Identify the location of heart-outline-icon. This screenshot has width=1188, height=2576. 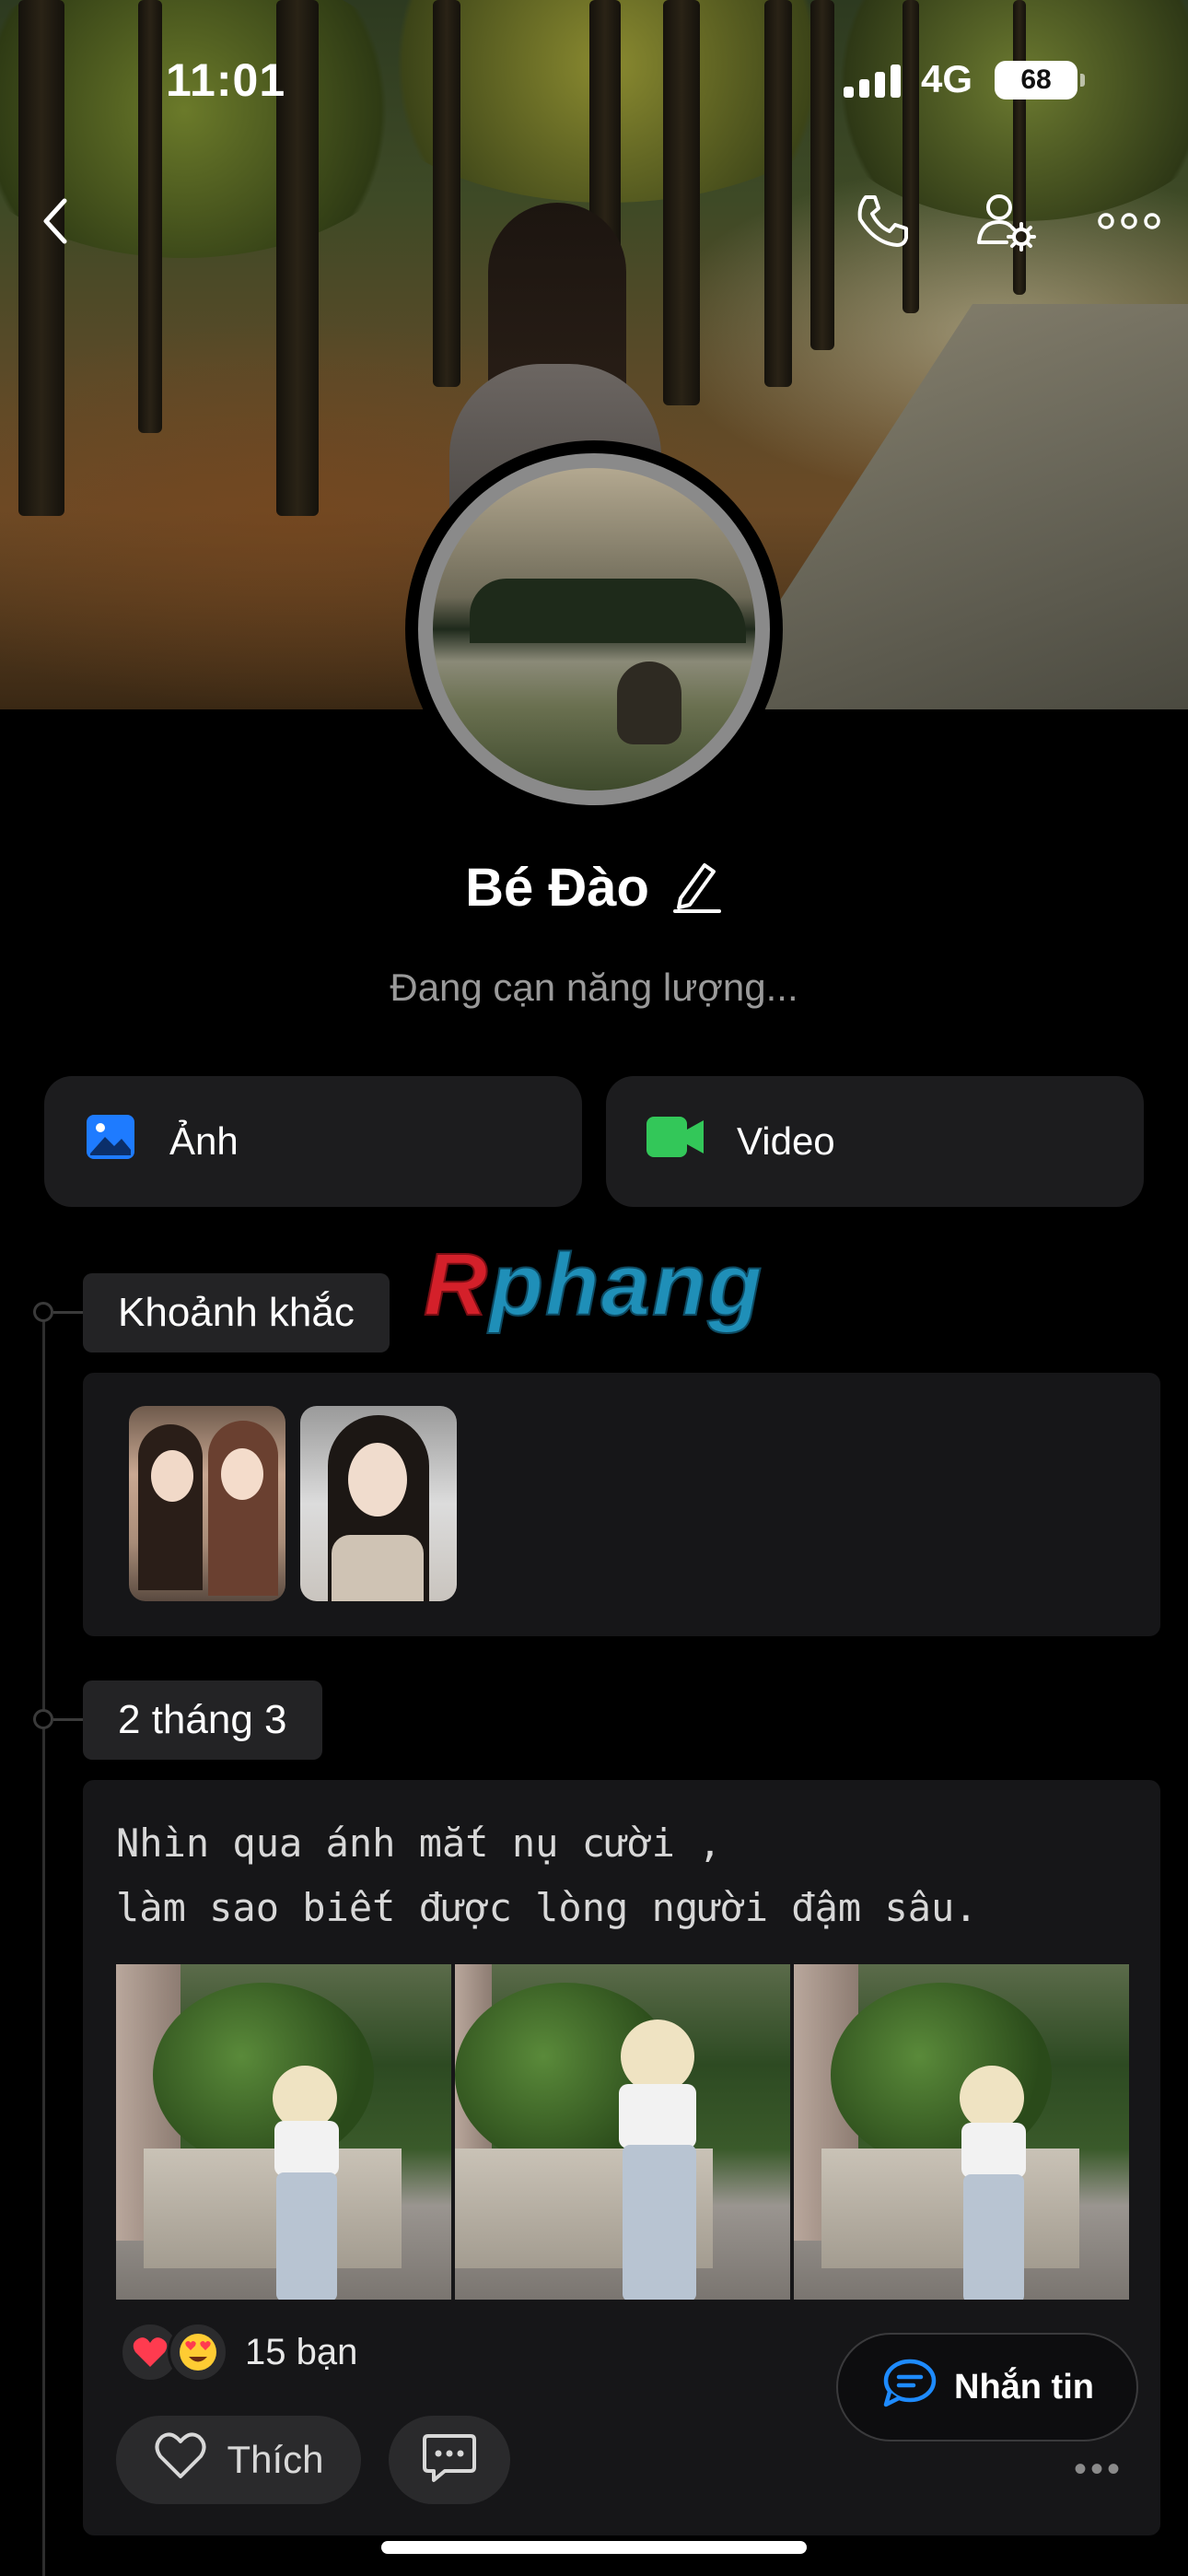
(180, 2459).